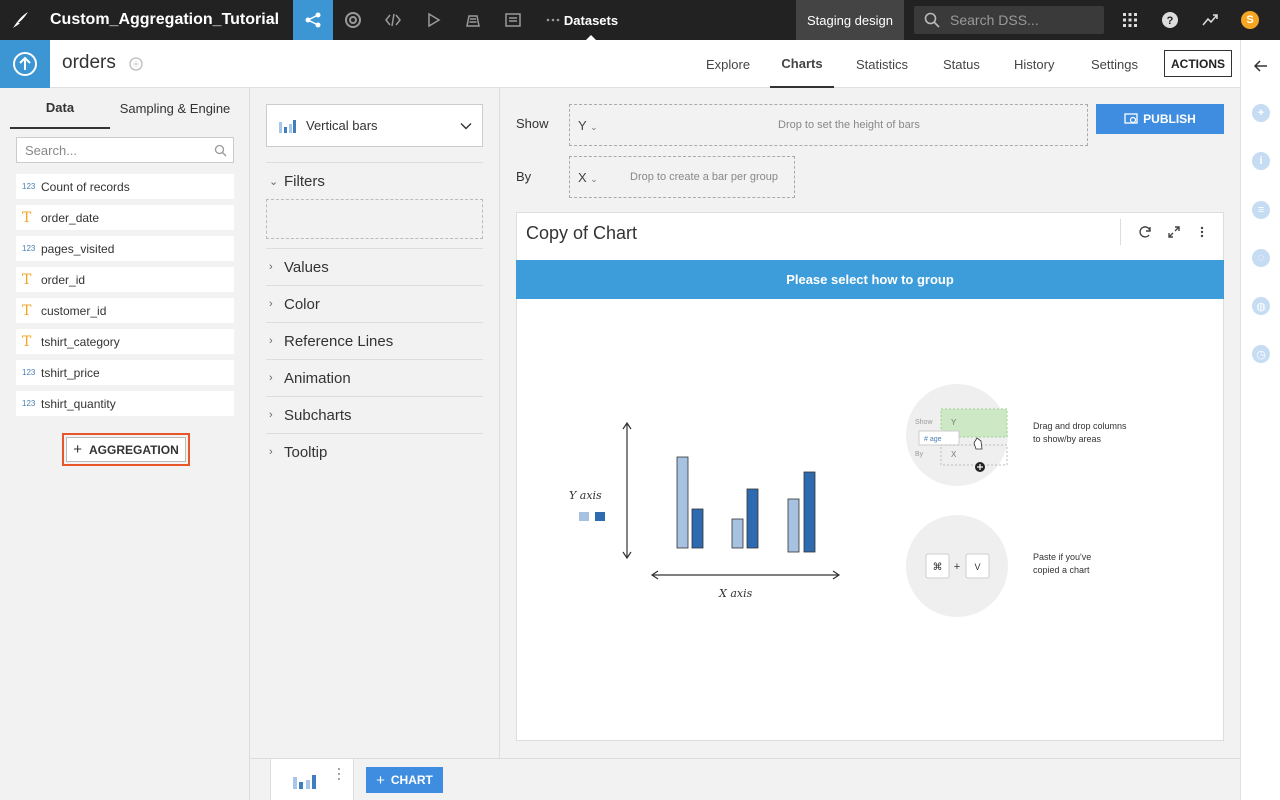 The width and height of the screenshot is (1280, 800). I want to click on add-icon: +, so click(1261, 113).